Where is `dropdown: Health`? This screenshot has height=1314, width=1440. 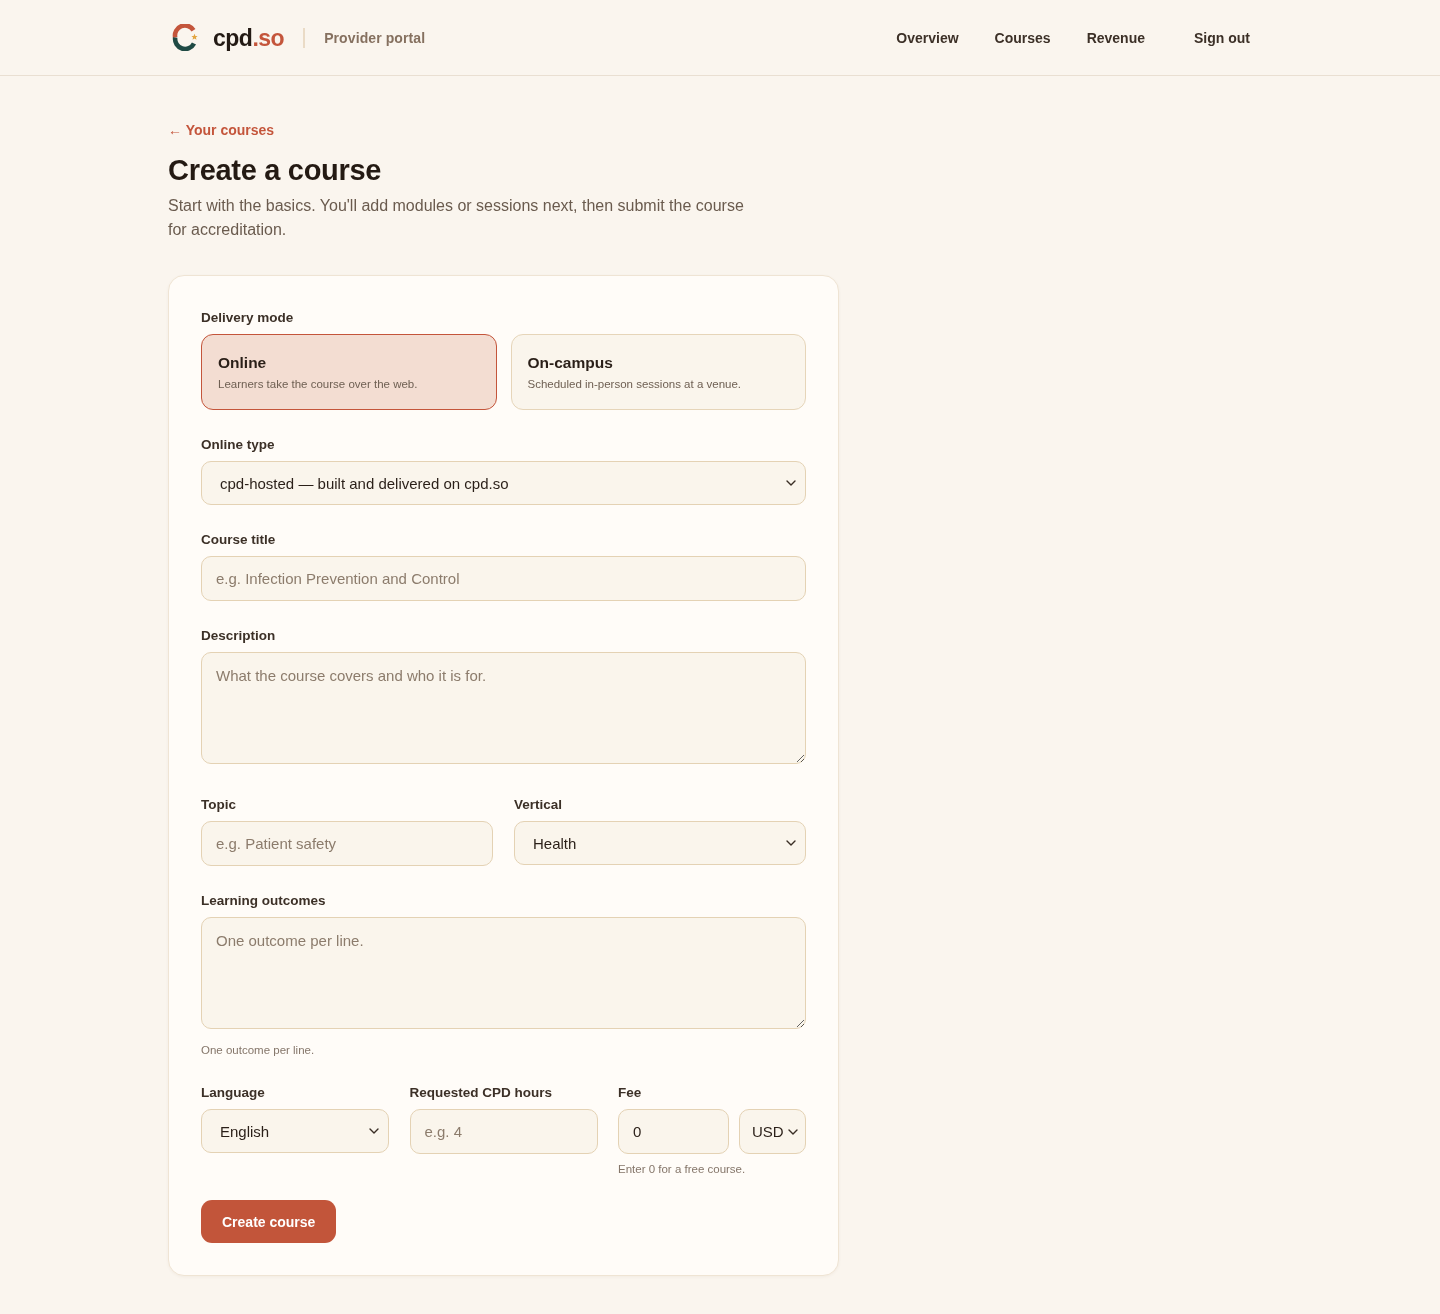 dropdown: Health is located at coordinates (660, 843).